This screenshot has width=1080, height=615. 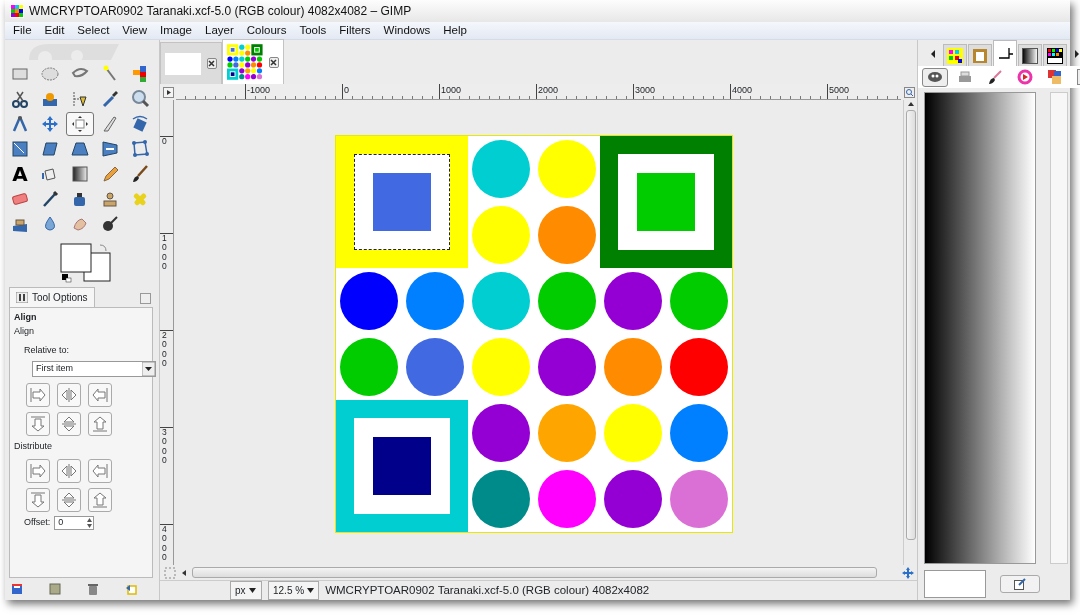 I want to click on eyedropper-icon, so click(x=110, y=99).